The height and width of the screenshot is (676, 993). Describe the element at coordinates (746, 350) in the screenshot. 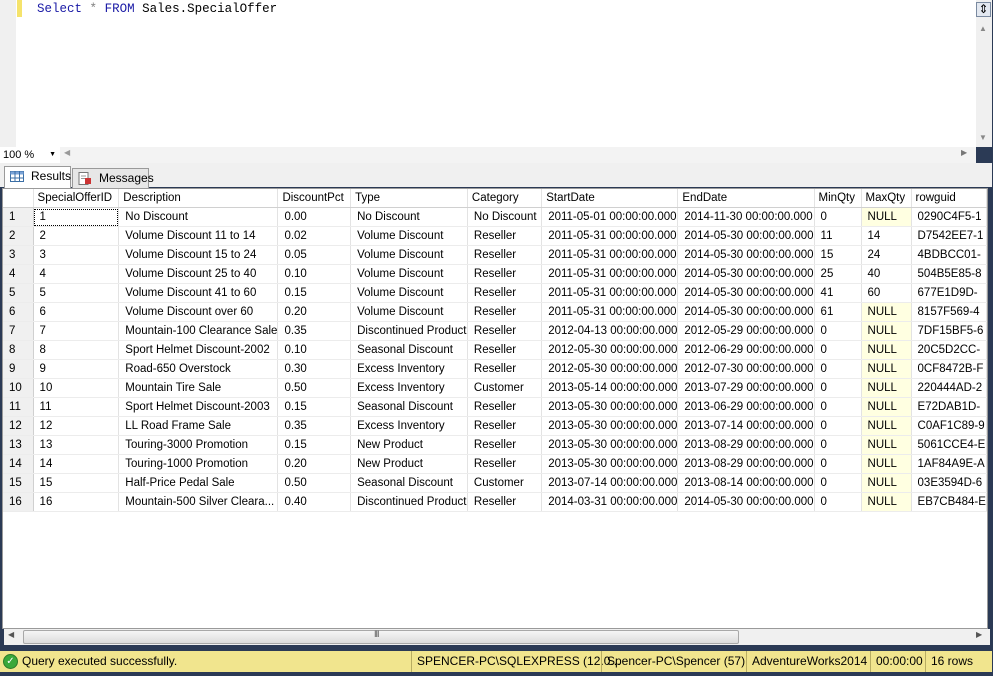

I see `cell-enddate: 2012-06-29 00:00:00.000` at that location.